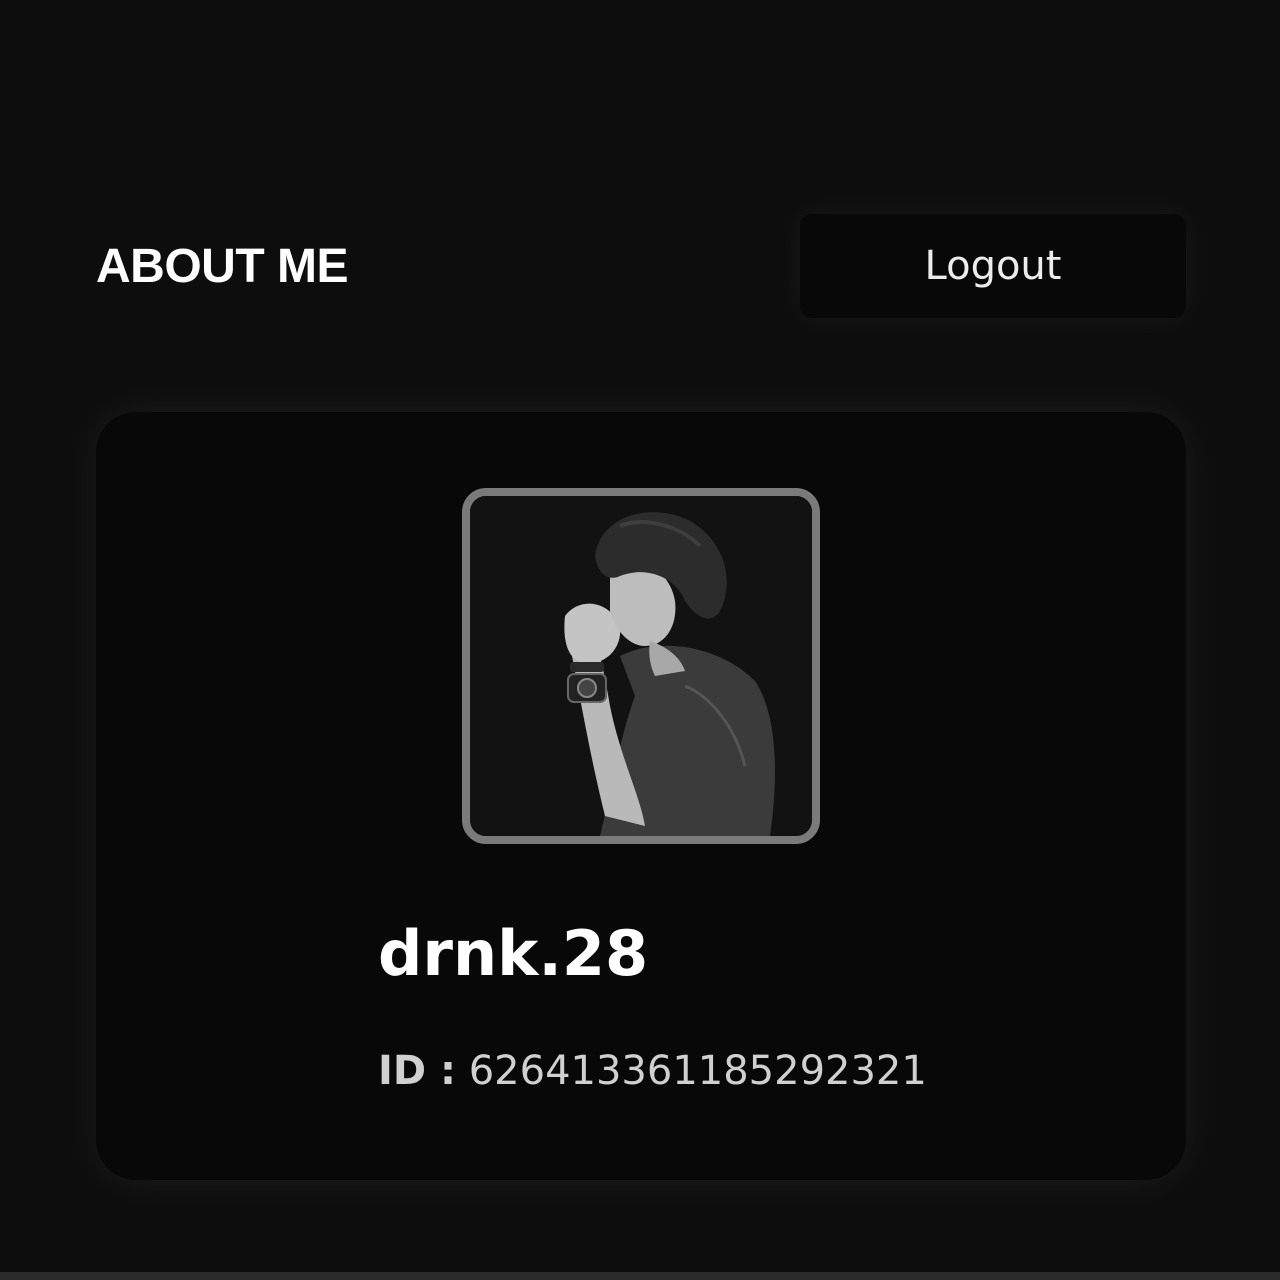  What do you see at coordinates (697, 1071) in the screenshot?
I see `user-id-value: 626413361185292321` at bounding box center [697, 1071].